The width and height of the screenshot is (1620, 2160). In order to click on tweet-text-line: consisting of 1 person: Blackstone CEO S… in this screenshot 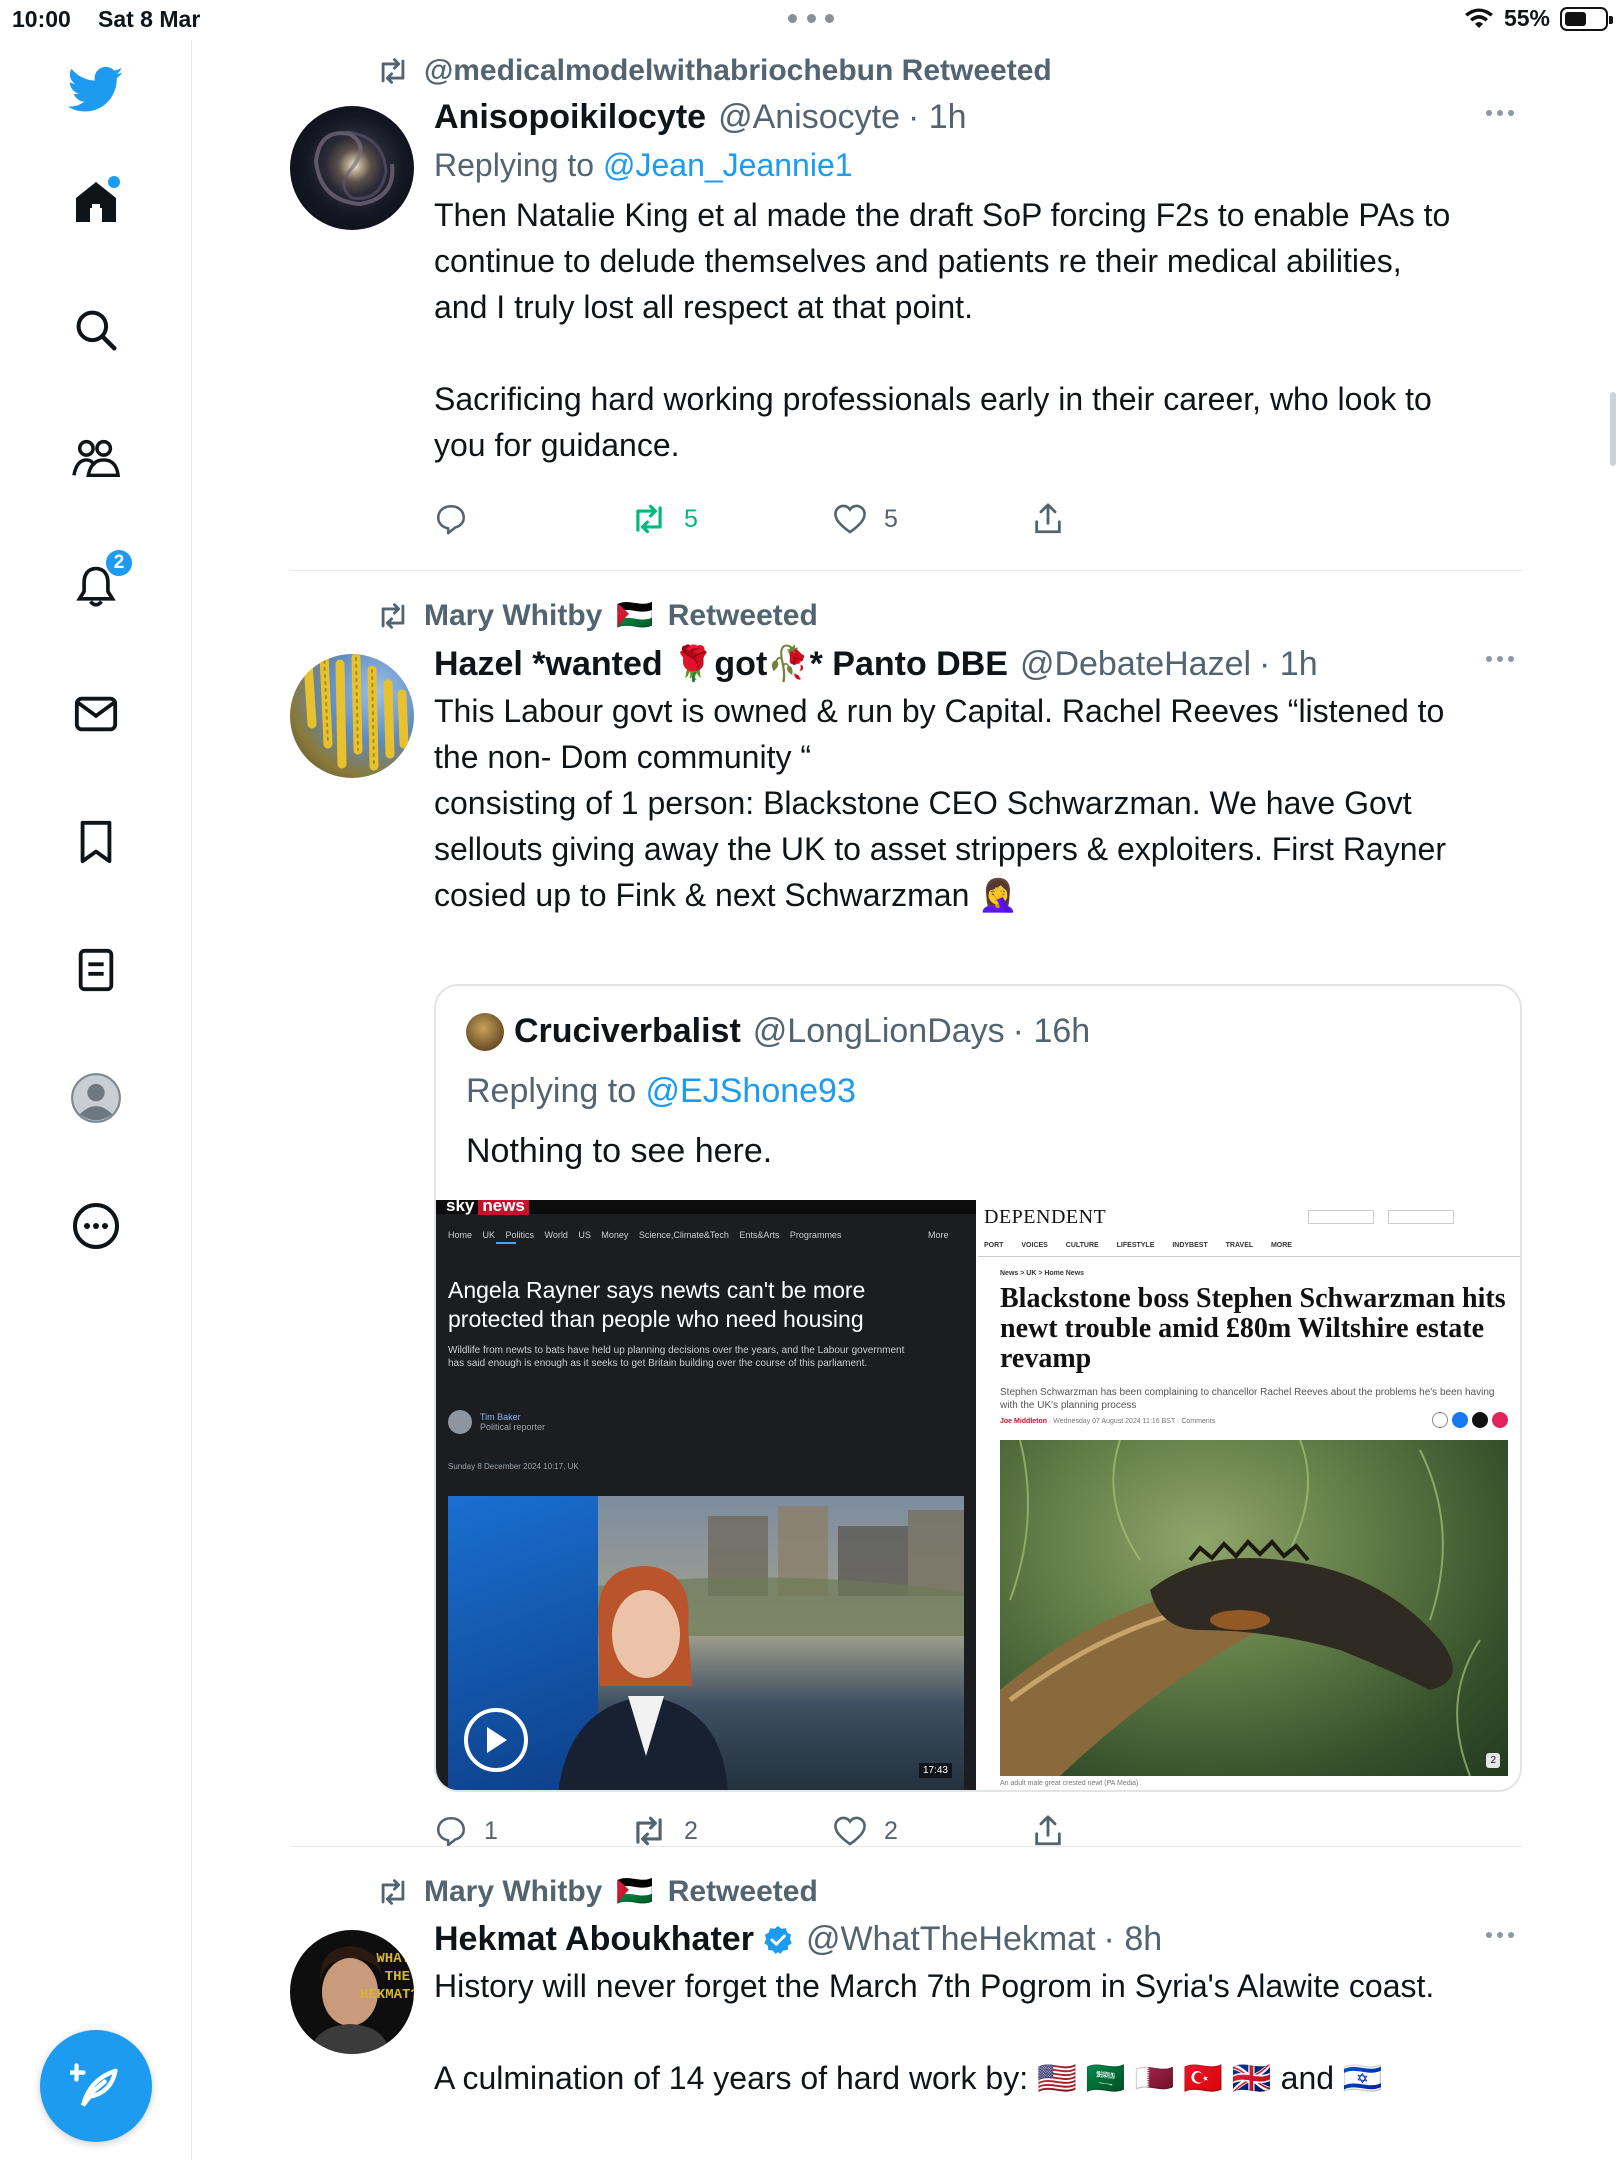, I will do `click(923, 803)`.